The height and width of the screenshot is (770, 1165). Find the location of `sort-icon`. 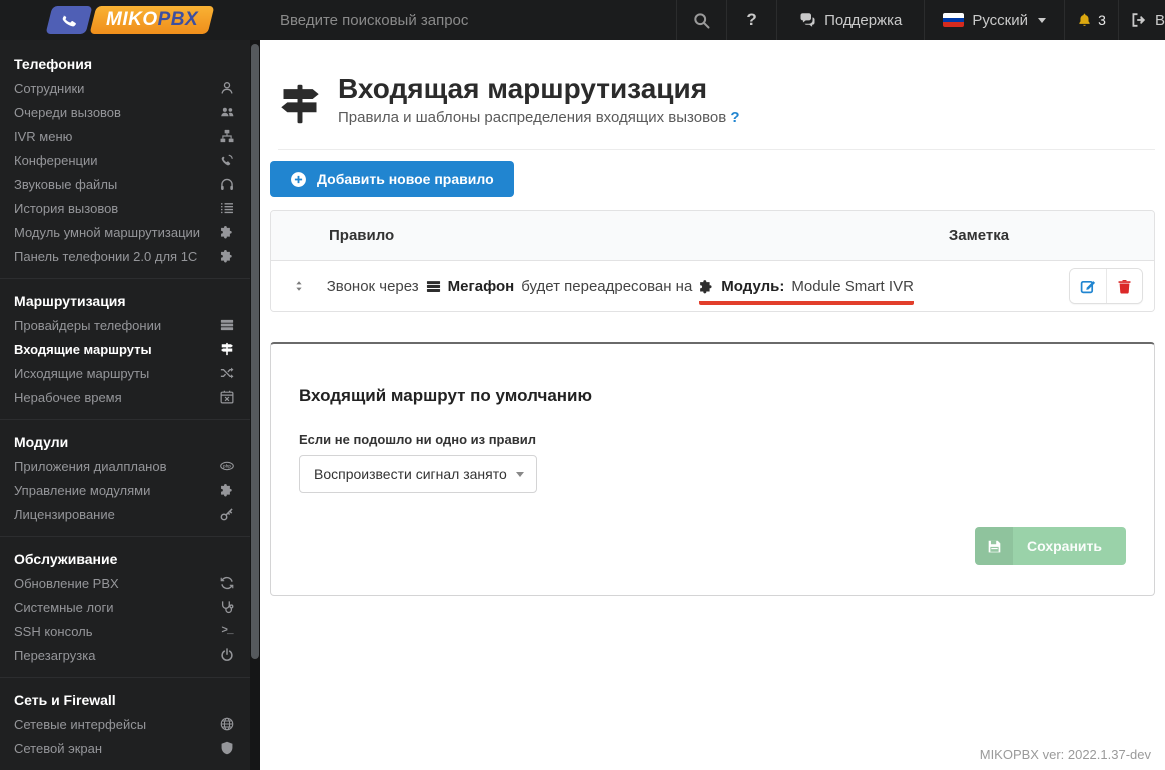

sort-icon is located at coordinates (299, 286).